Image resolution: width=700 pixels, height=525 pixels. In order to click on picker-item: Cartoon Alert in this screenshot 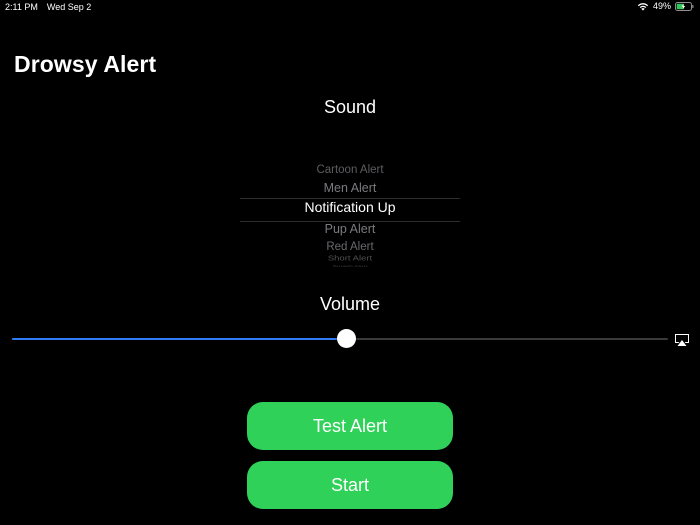, I will do `click(350, 170)`.